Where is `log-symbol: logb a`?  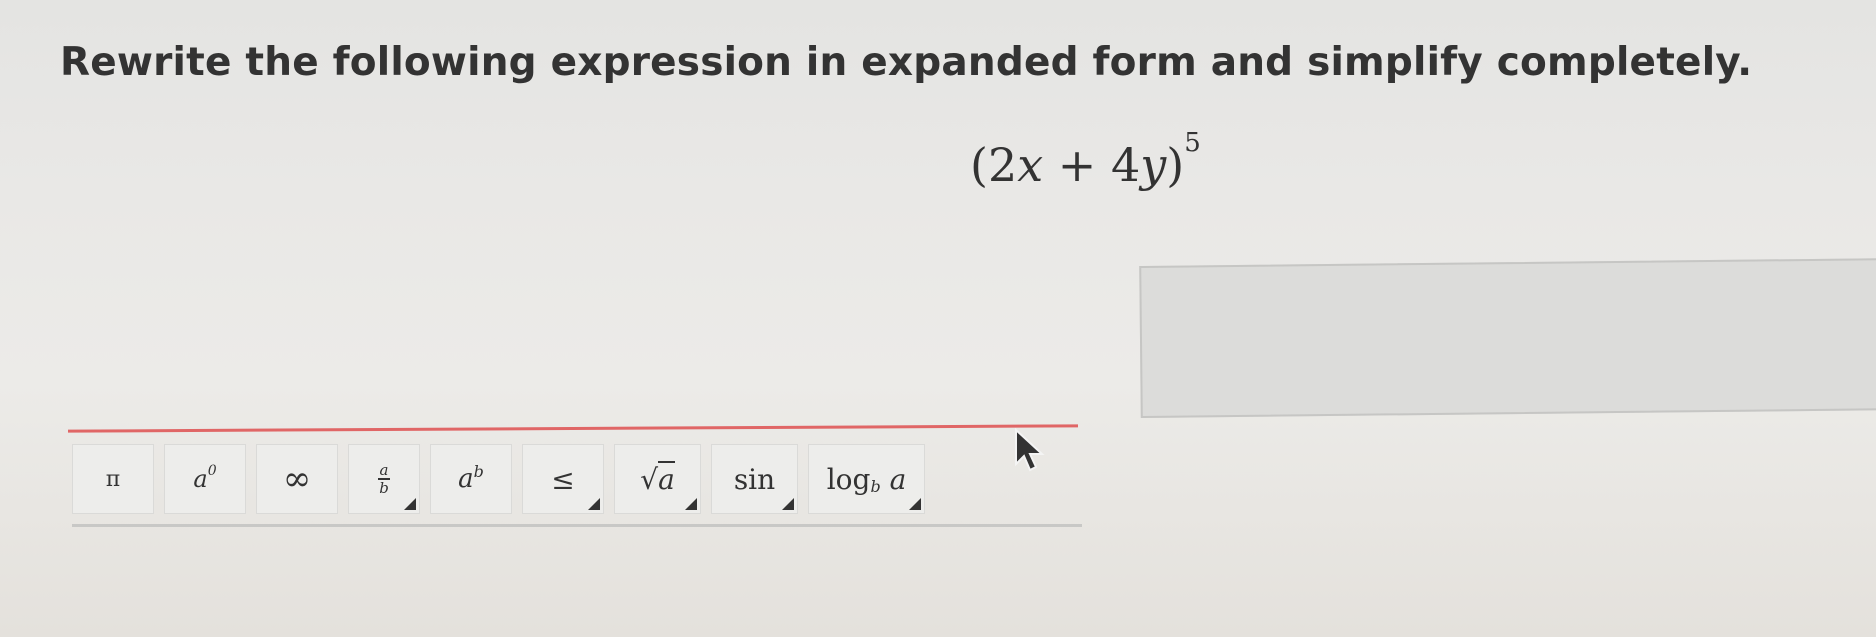 log-symbol: logb a is located at coordinates (867, 479).